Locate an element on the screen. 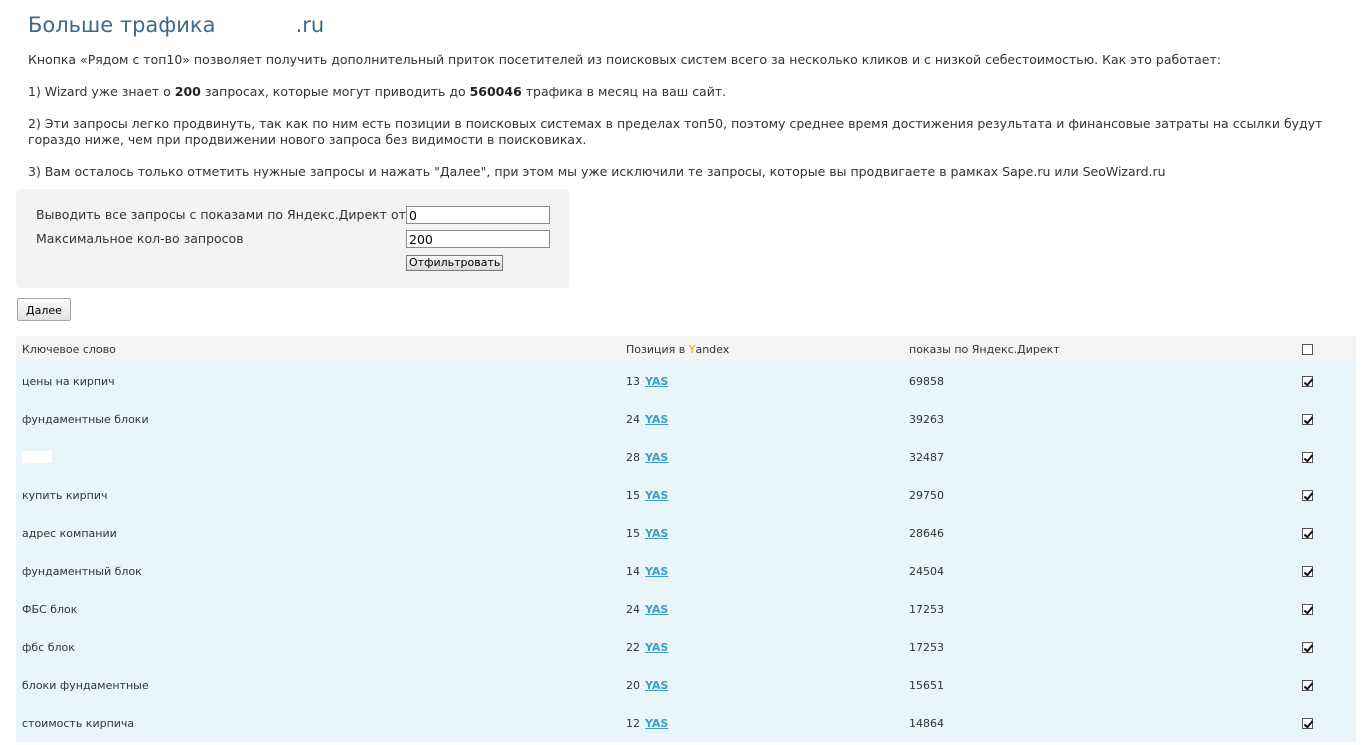 The width and height of the screenshot is (1363, 745). impressions-cell: 39263 is located at coordinates (926, 419).